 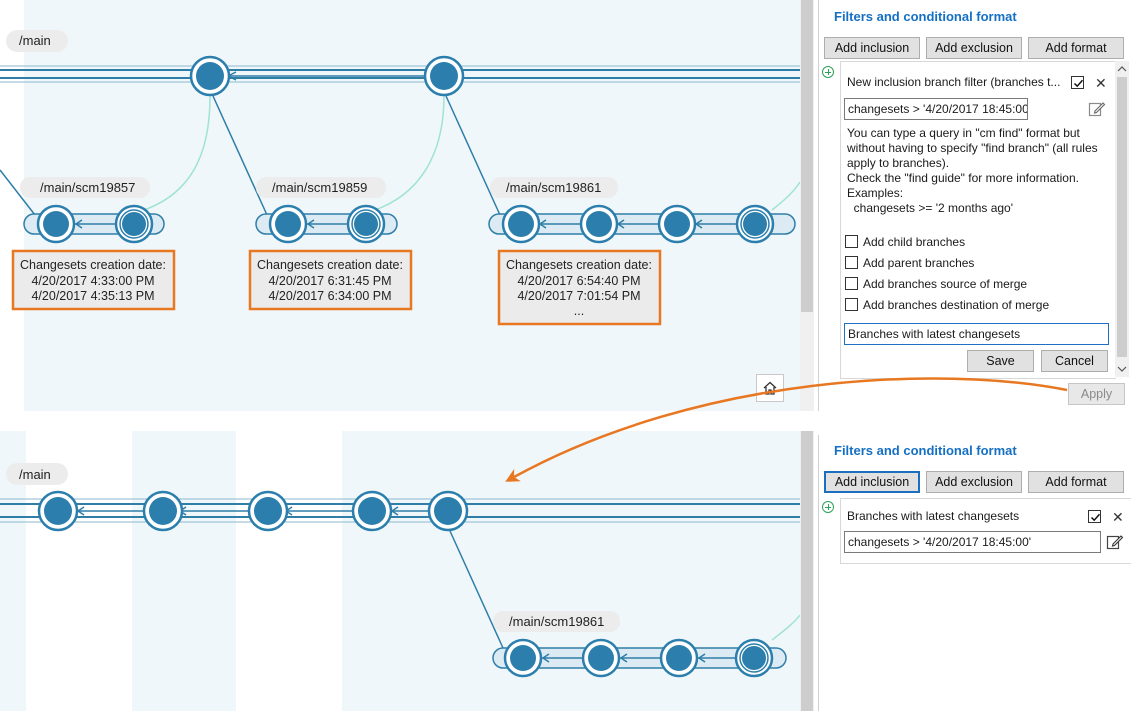 I want to click on cancel-button: Cancel, so click(x=1074, y=361).